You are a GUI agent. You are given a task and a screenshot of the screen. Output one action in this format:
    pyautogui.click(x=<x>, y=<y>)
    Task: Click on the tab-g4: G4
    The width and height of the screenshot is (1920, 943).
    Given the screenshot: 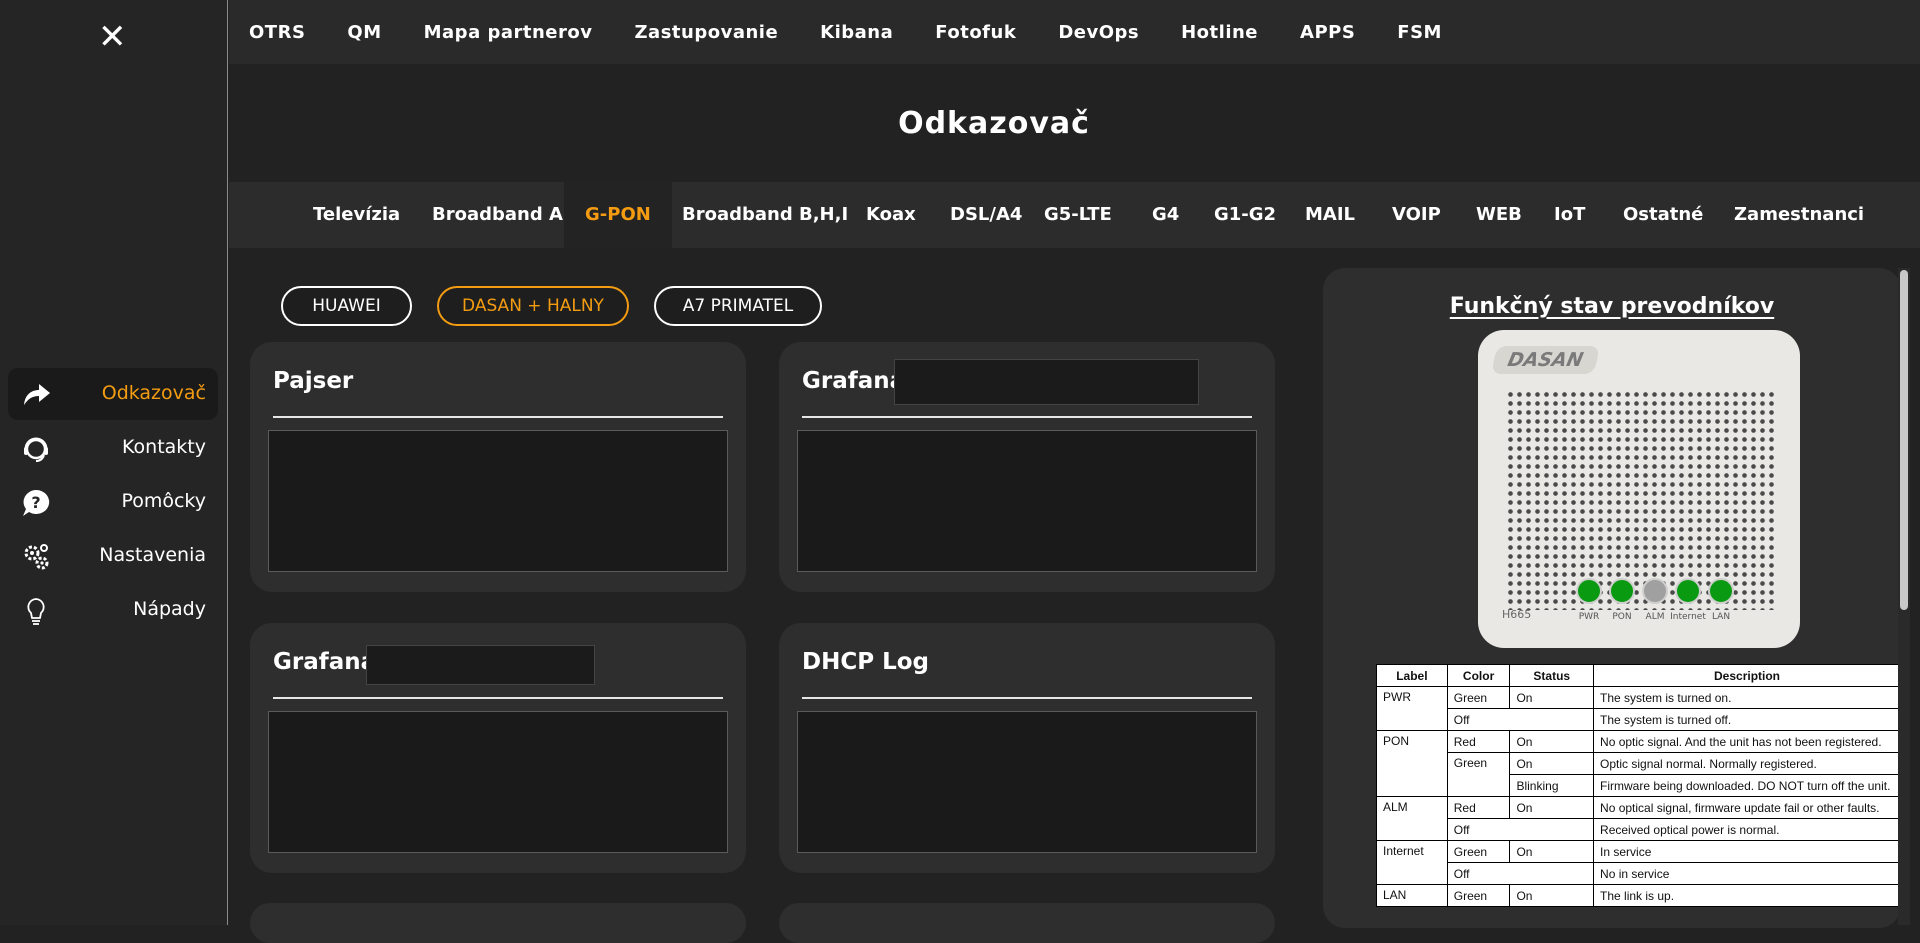 What is the action you would take?
    pyautogui.click(x=1165, y=215)
    